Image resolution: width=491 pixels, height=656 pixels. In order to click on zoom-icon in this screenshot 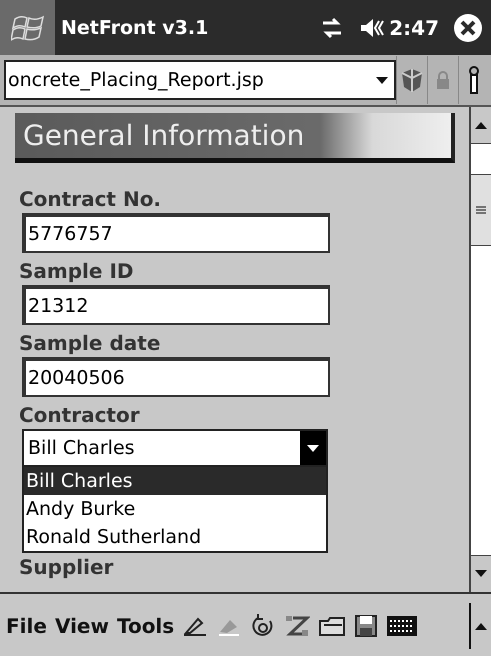, I will do `click(297, 626)`.